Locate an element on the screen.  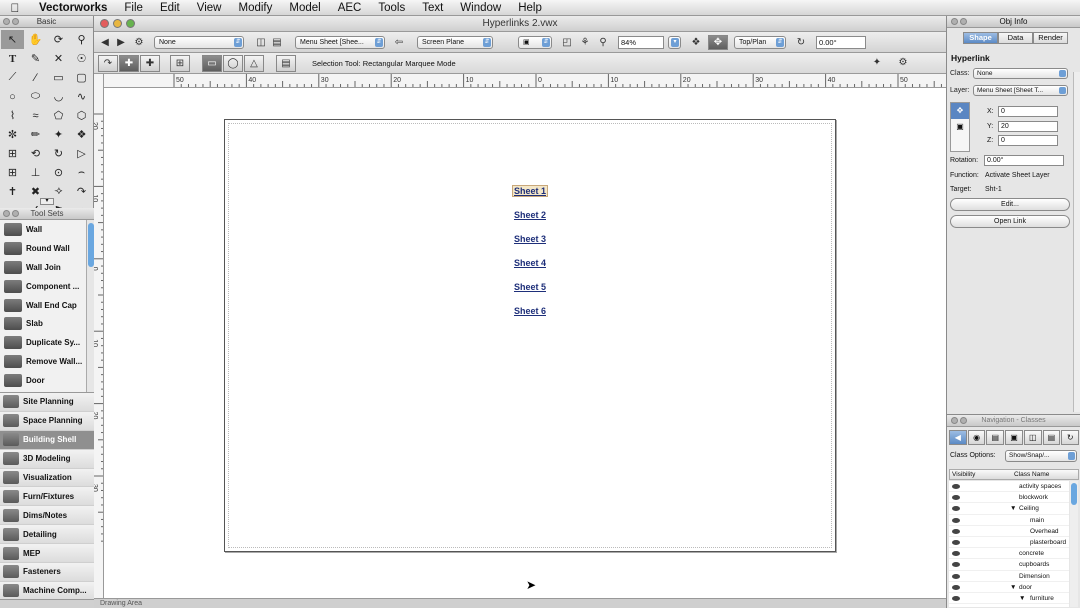
tool-round-wall: Round Wall is located at coordinates (43, 248).